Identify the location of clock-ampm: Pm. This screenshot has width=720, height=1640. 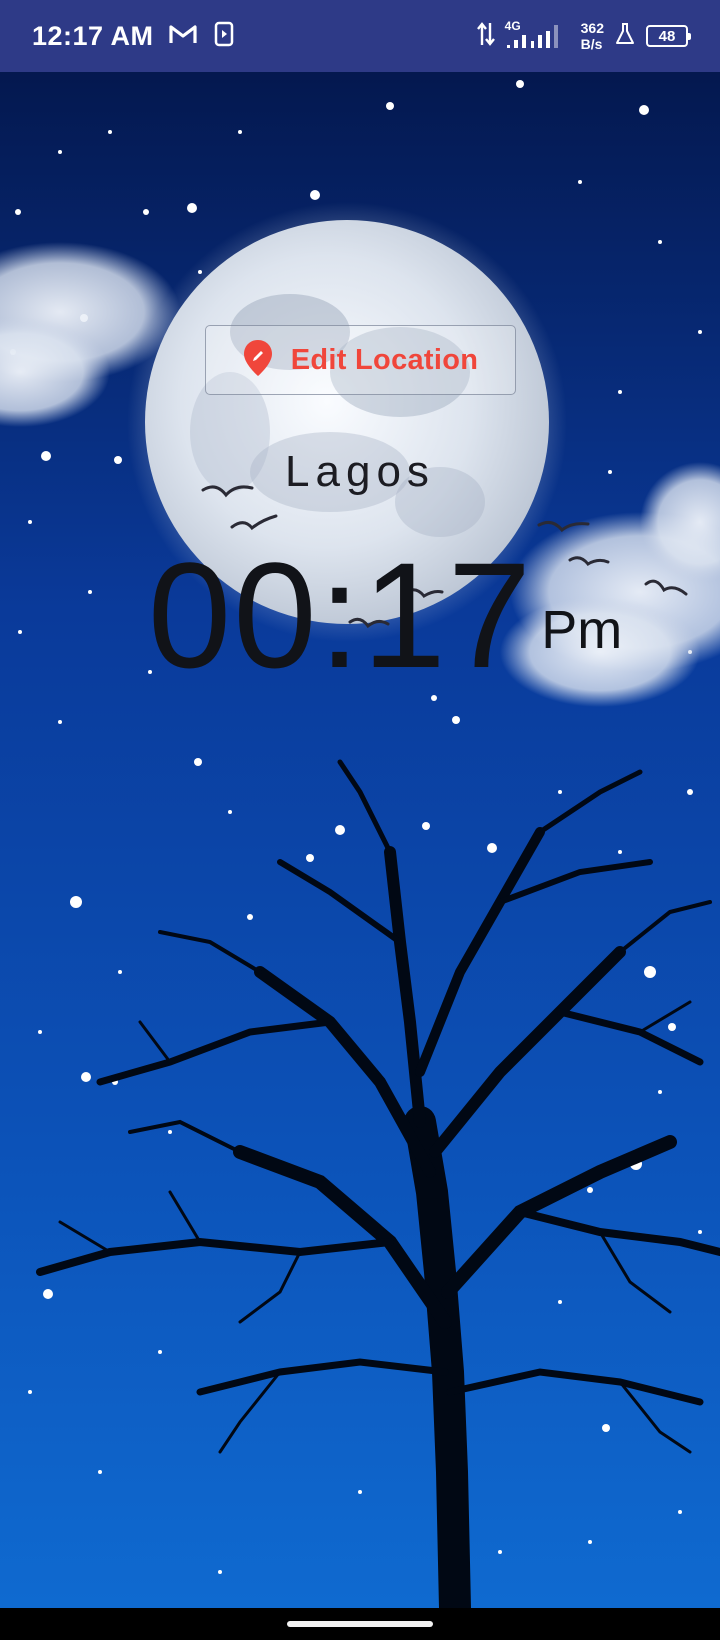
(582, 630).